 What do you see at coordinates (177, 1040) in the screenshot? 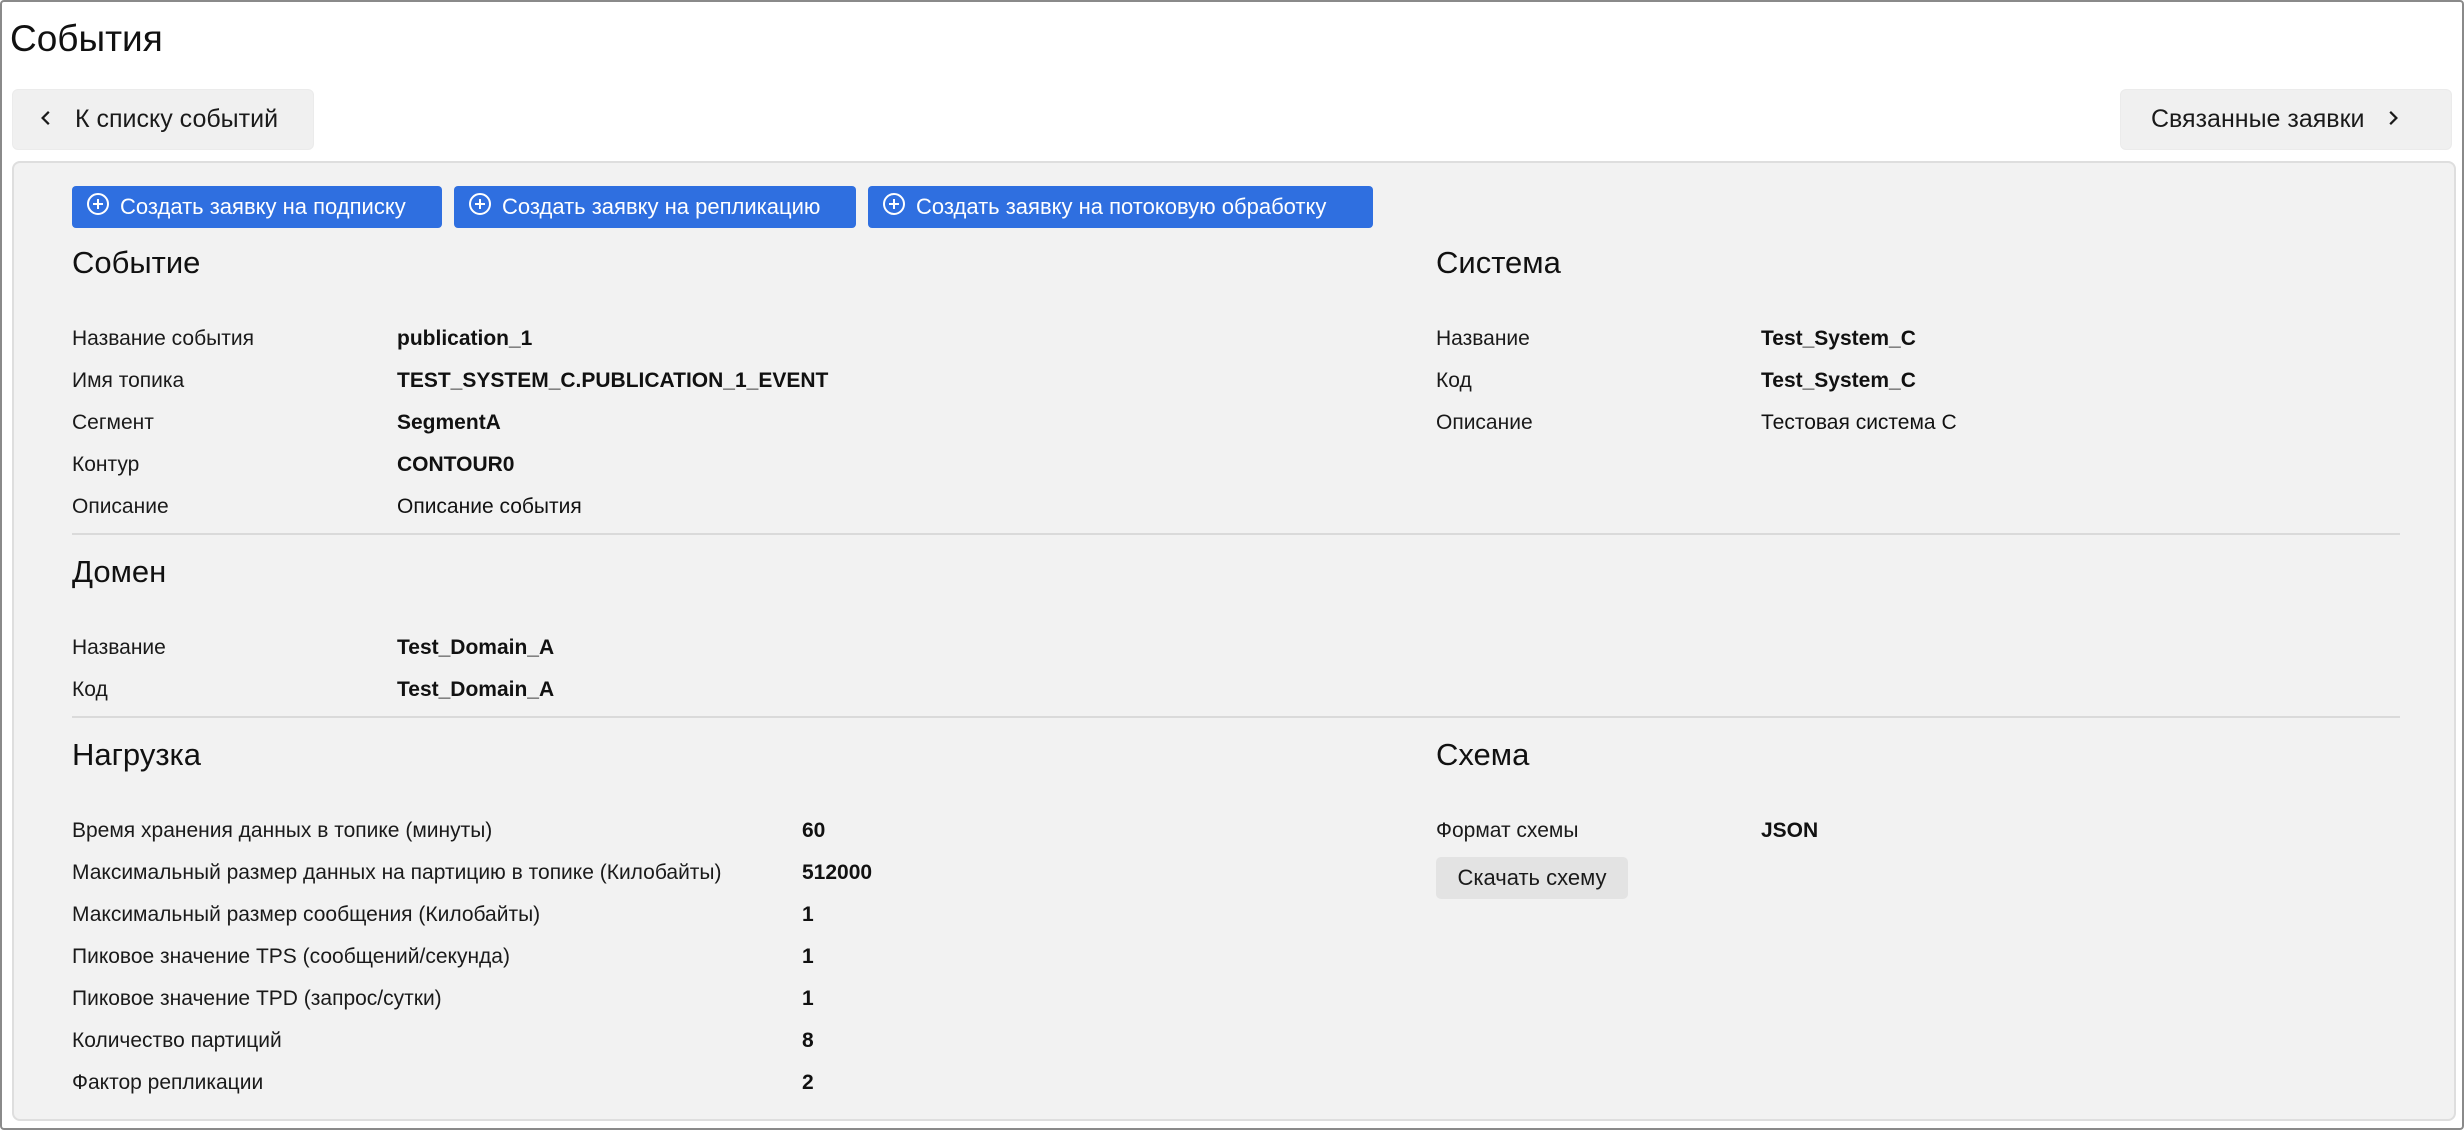
I see `field-label: Количество партиций` at bounding box center [177, 1040].